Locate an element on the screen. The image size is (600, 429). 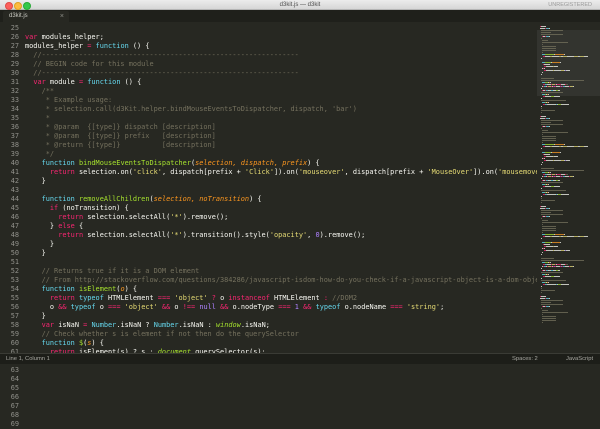
line-number: 54 is located at coordinates (14, 289).